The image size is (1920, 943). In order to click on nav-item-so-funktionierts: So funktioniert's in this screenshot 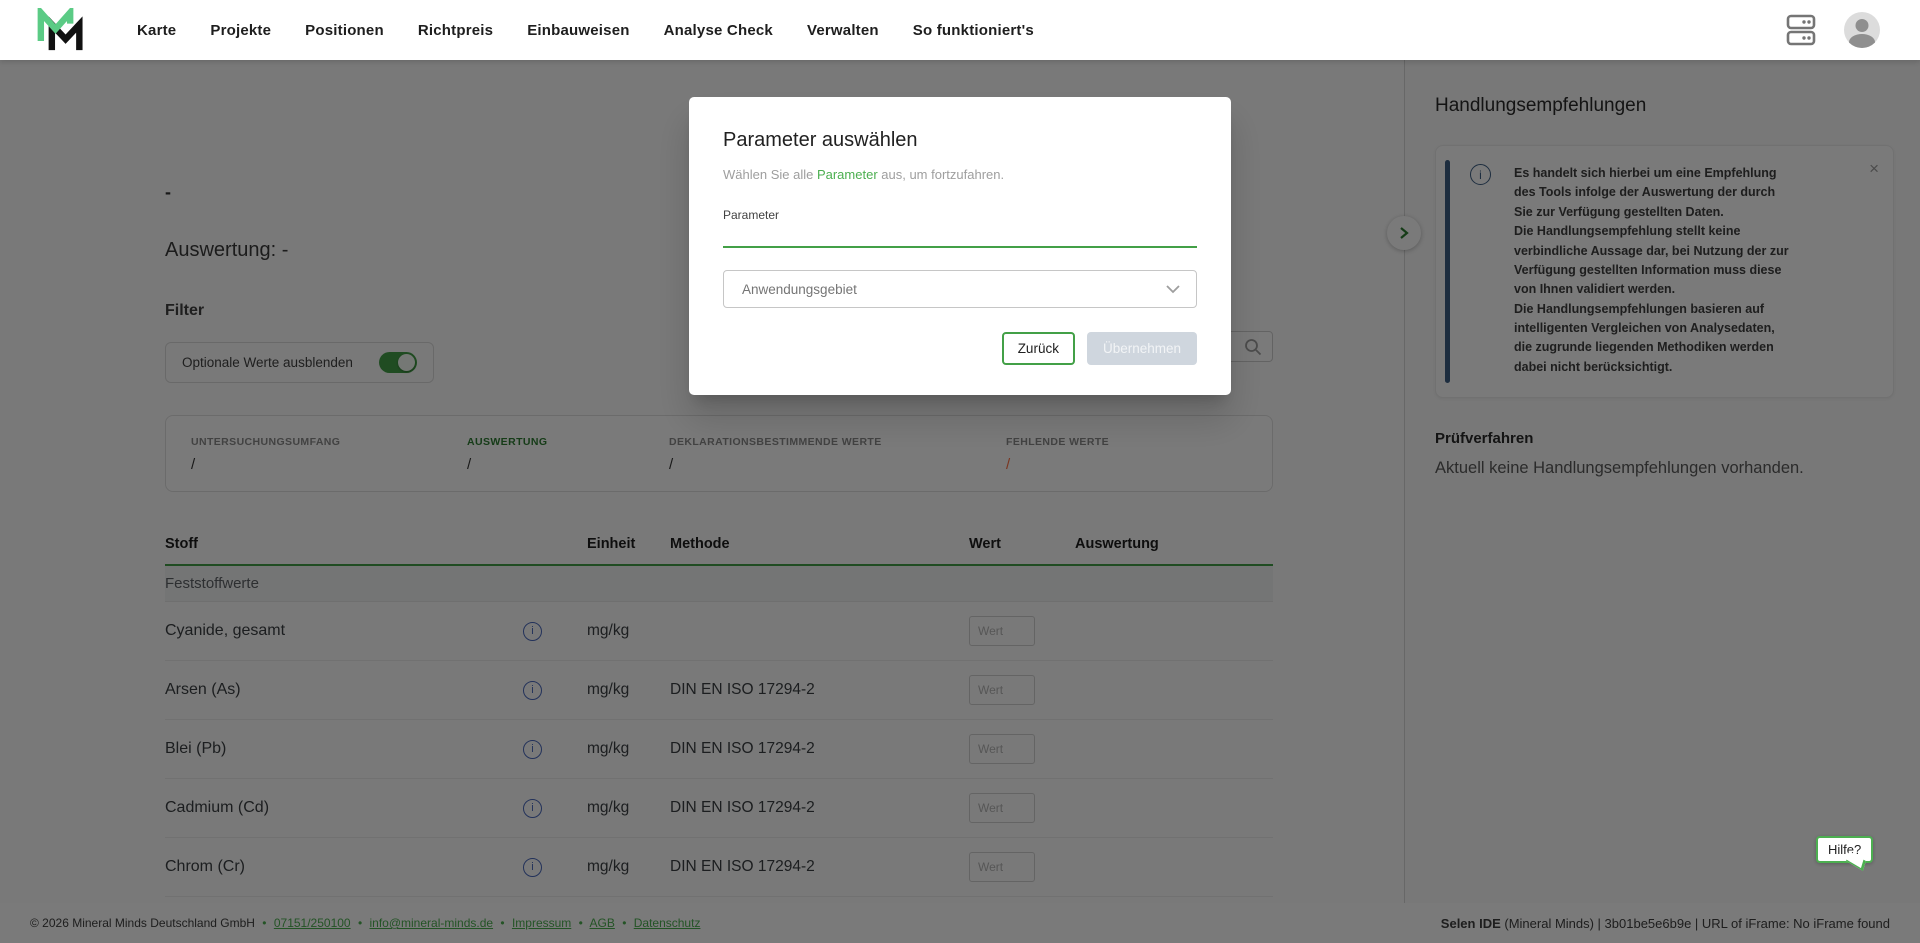, I will do `click(973, 30)`.